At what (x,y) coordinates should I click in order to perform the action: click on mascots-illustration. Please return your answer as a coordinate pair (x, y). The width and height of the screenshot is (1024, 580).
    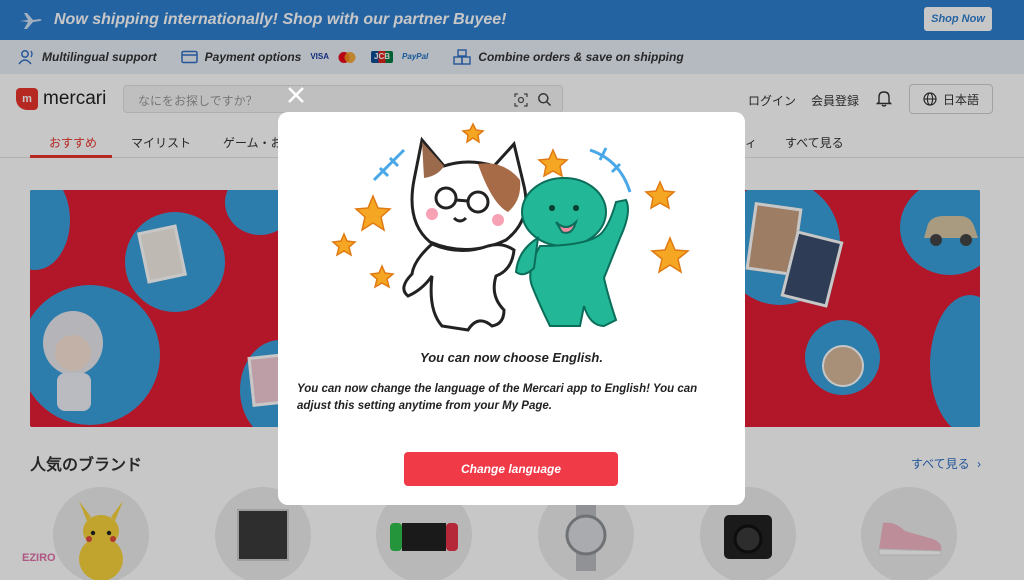
    Looking at the image, I should click on (510, 227).